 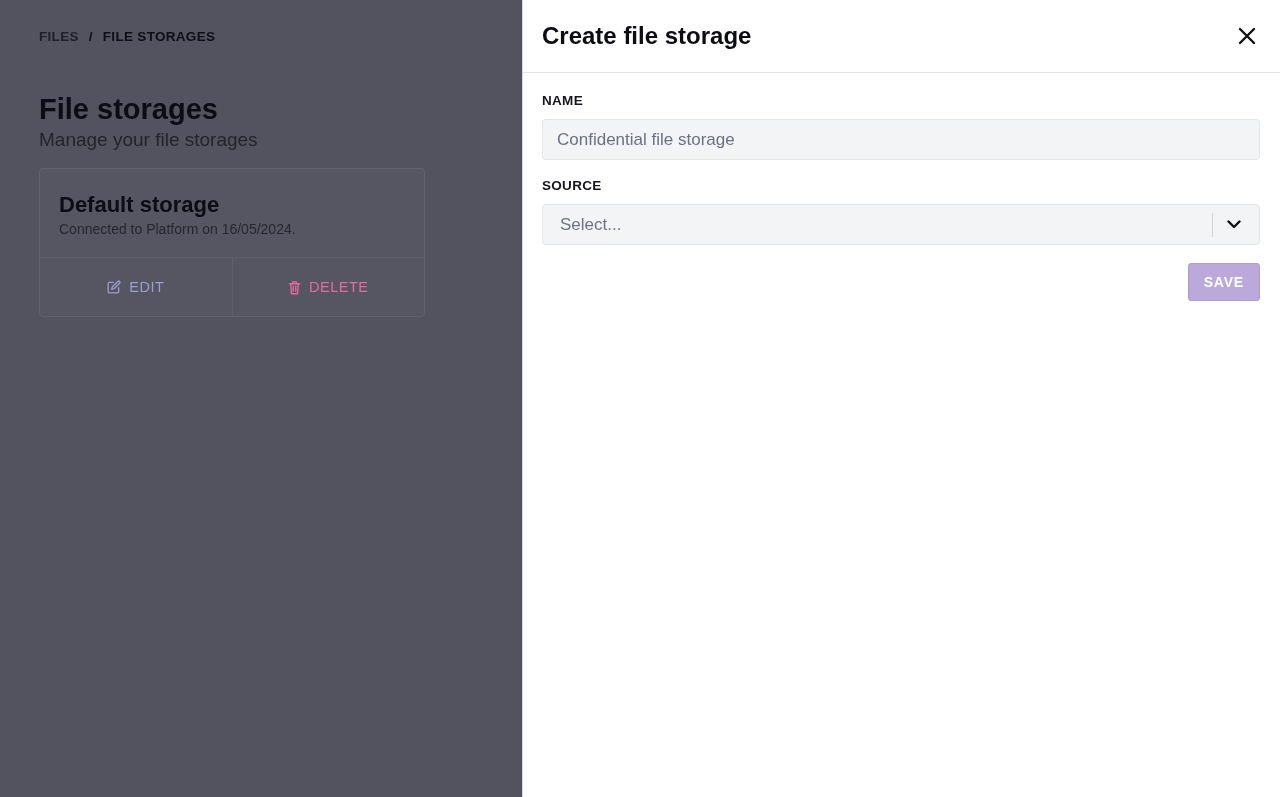 I want to click on field-label: SOURCE, so click(x=572, y=185).